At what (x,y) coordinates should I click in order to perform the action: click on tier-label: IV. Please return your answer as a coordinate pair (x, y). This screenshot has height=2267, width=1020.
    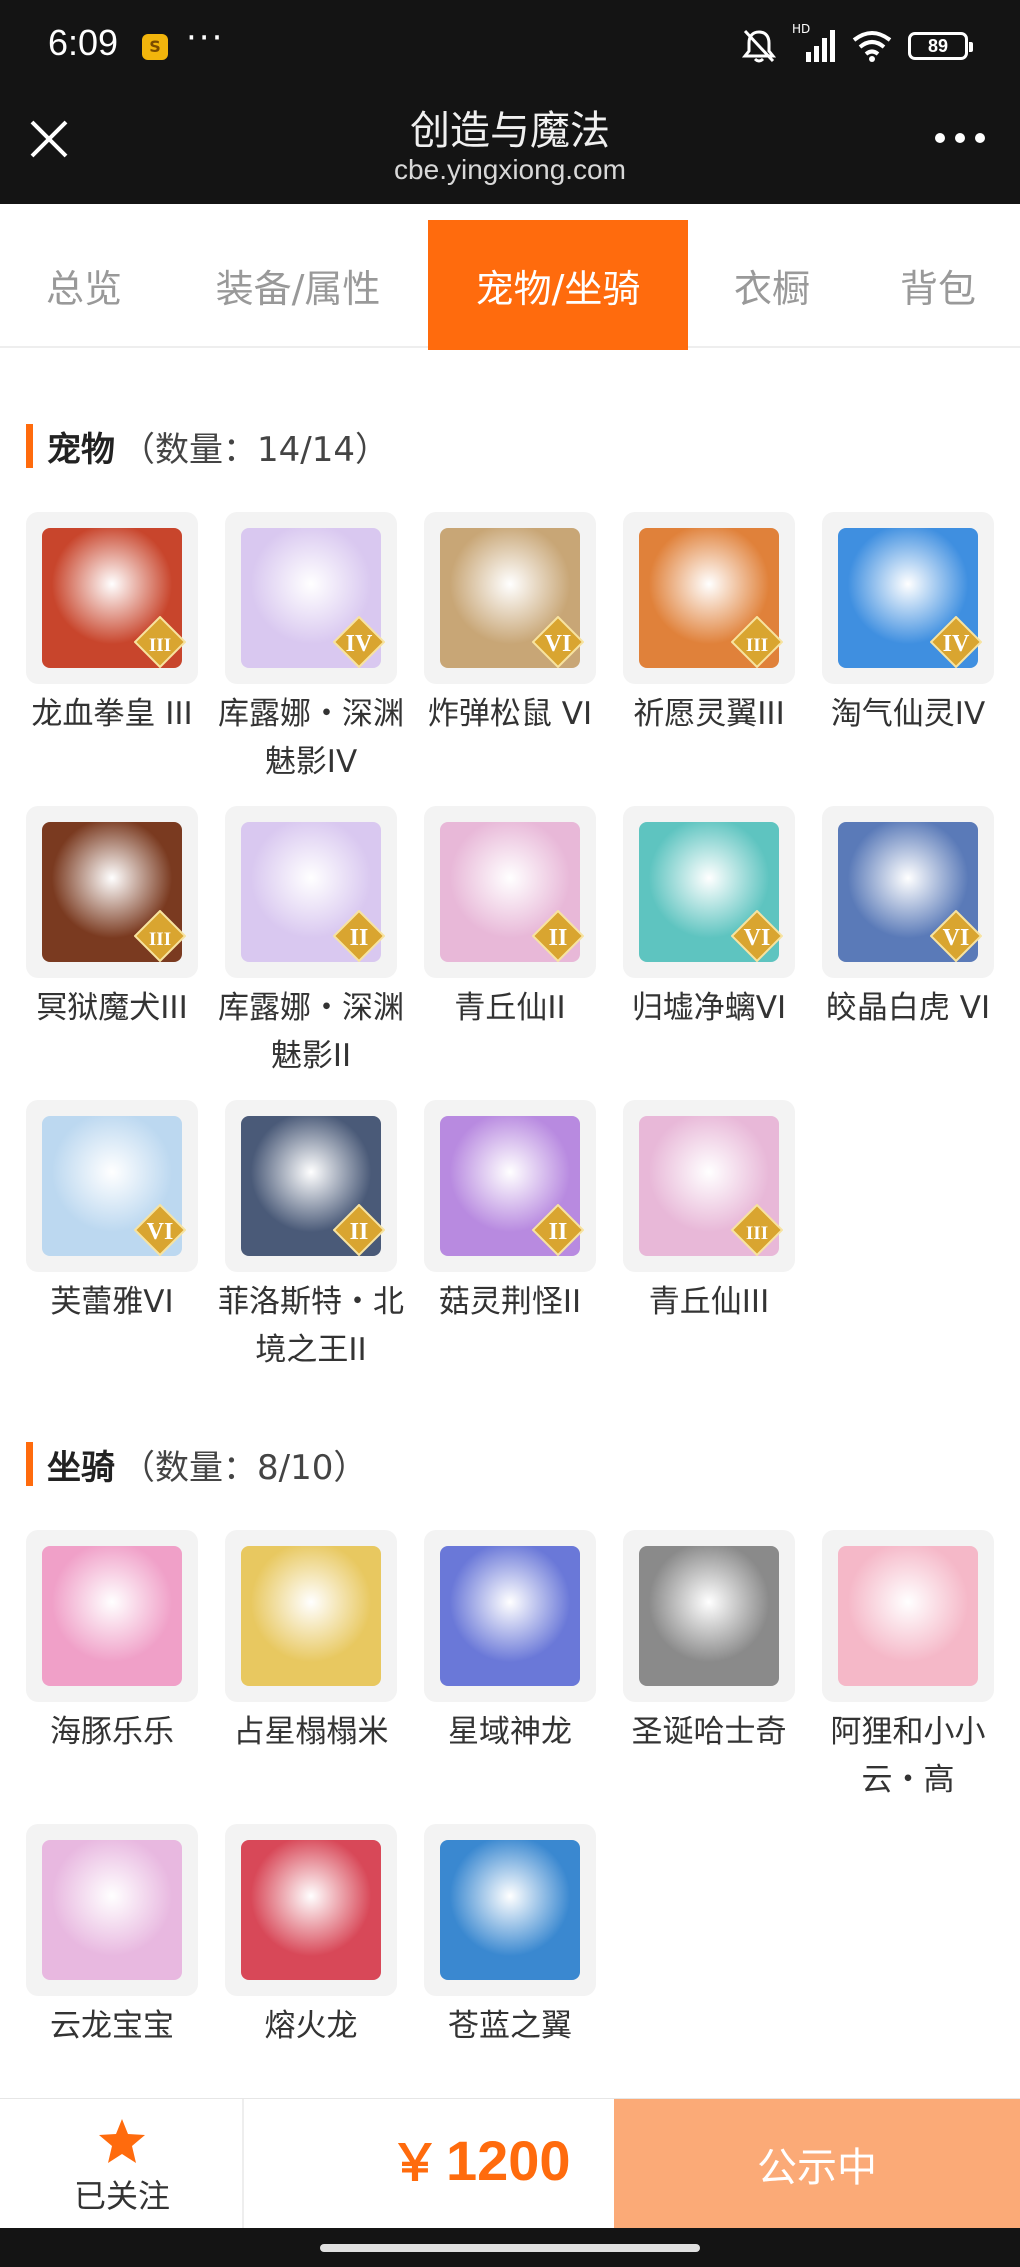
    Looking at the image, I should click on (359, 644).